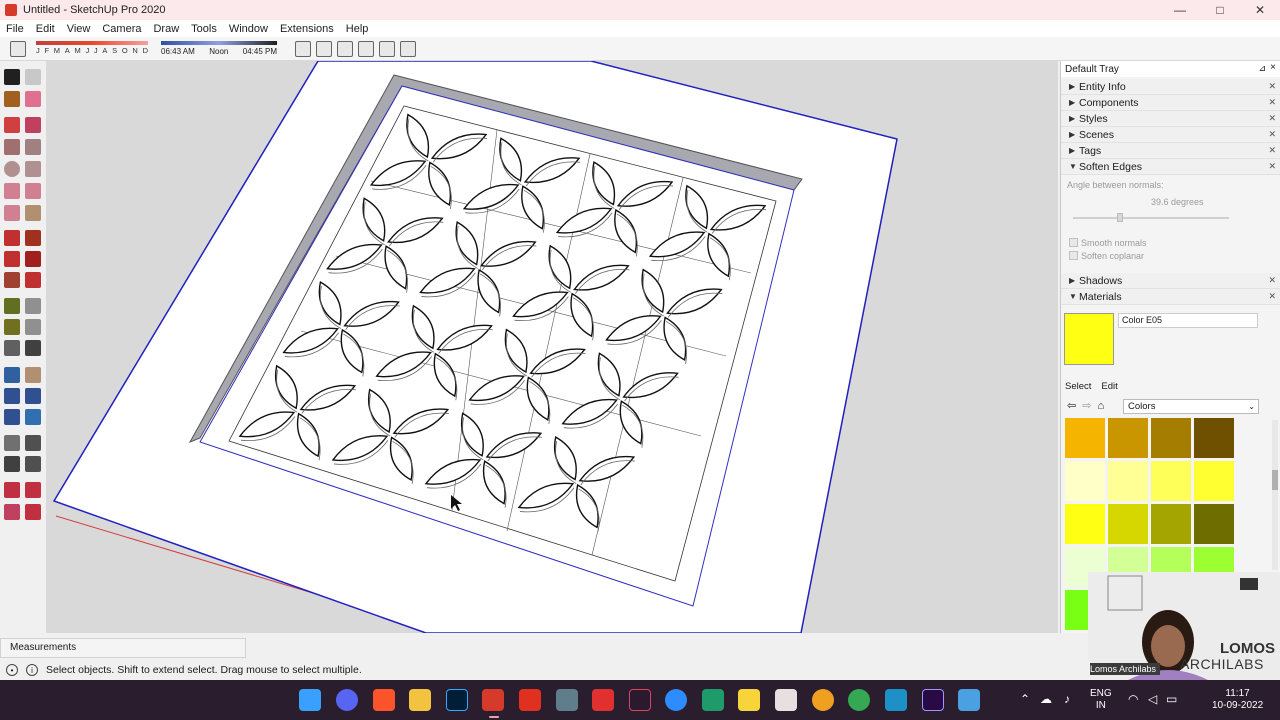 This screenshot has height=720, width=1280. I want to click on pan-icon, so click(33, 375).